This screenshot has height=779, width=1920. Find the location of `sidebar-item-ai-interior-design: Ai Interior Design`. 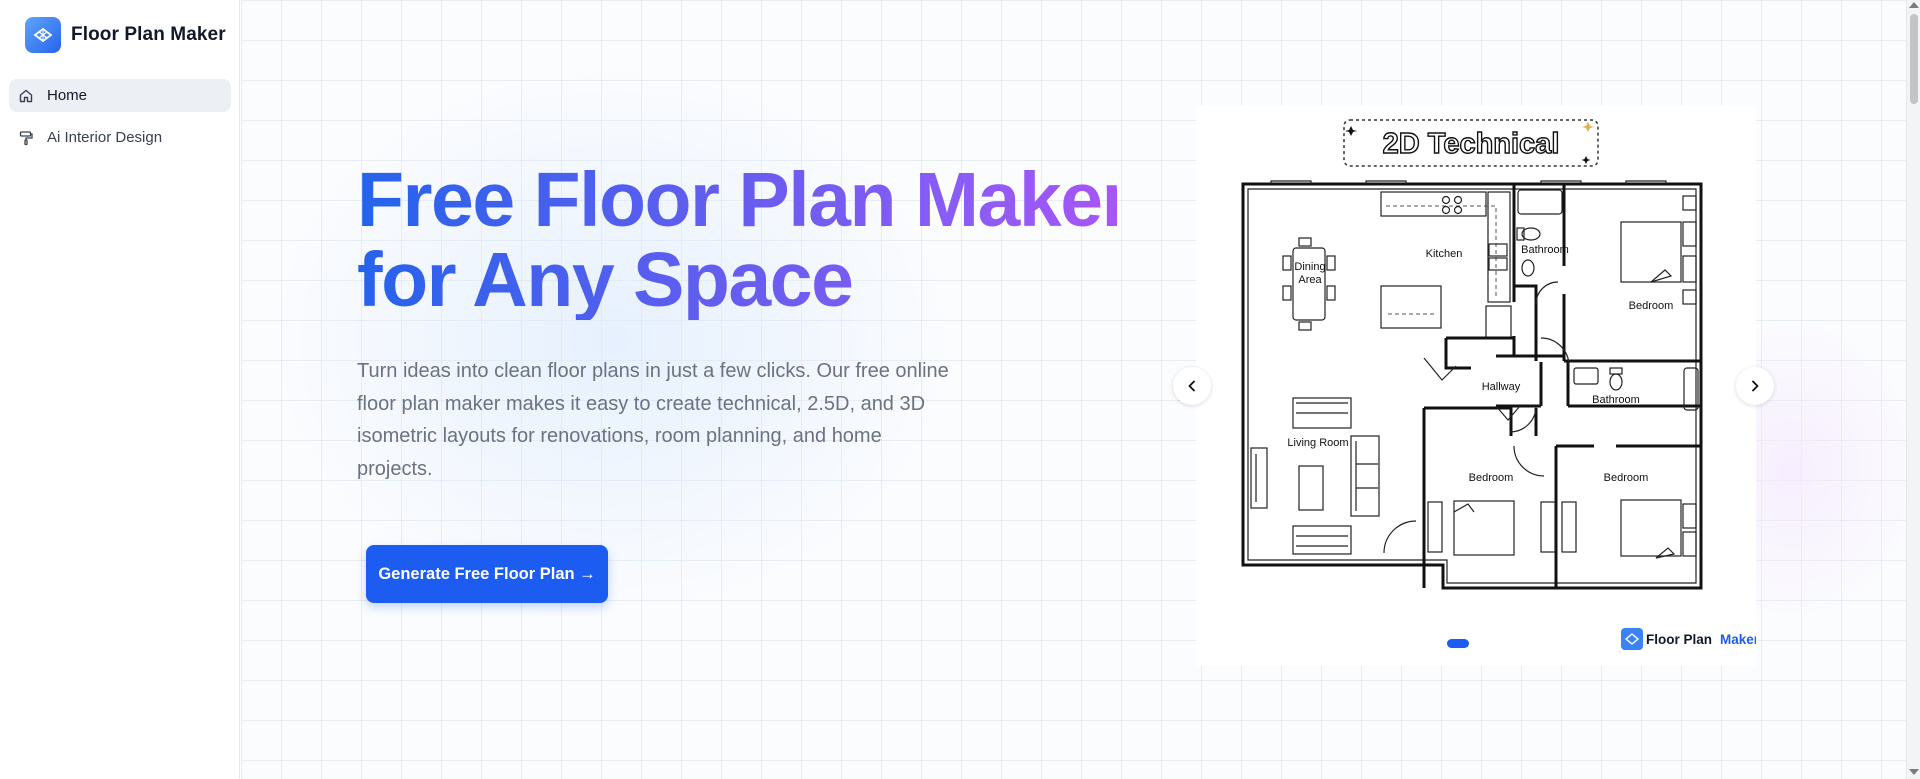

sidebar-item-ai-interior-design: Ai Interior Design is located at coordinates (120, 137).